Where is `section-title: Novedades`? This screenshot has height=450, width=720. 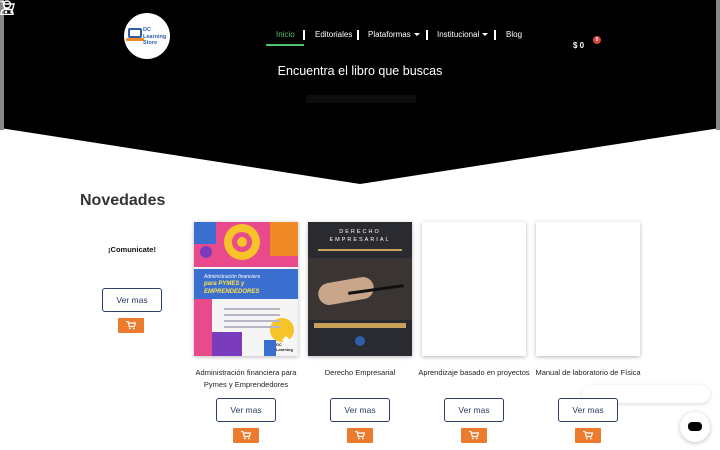 section-title: Novedades is located at coordinates (123, 200).